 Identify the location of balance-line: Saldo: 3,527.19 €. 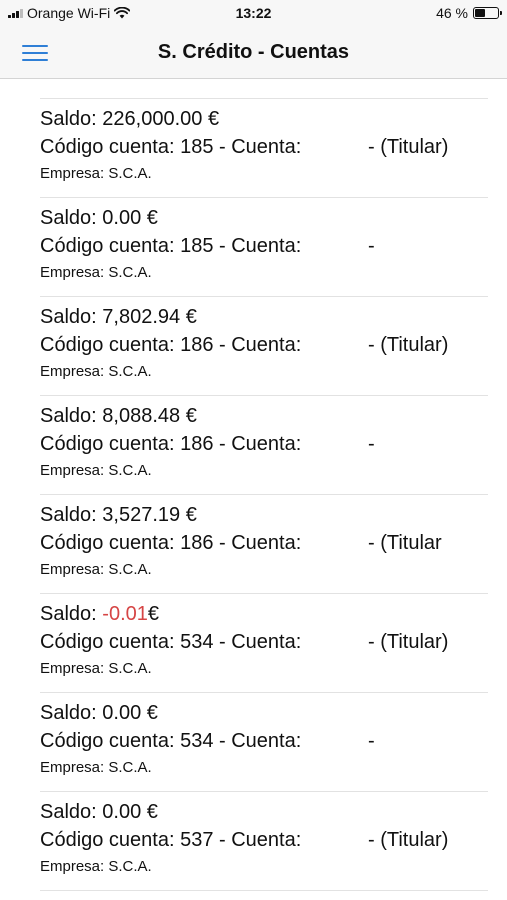
(118, 515).